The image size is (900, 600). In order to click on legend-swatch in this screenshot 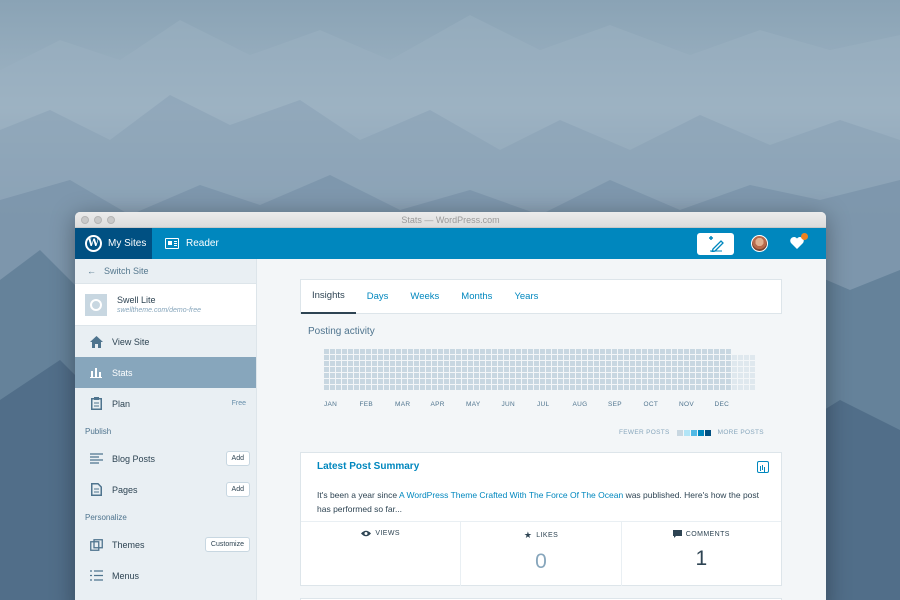, I will do `click(693, 432)`.